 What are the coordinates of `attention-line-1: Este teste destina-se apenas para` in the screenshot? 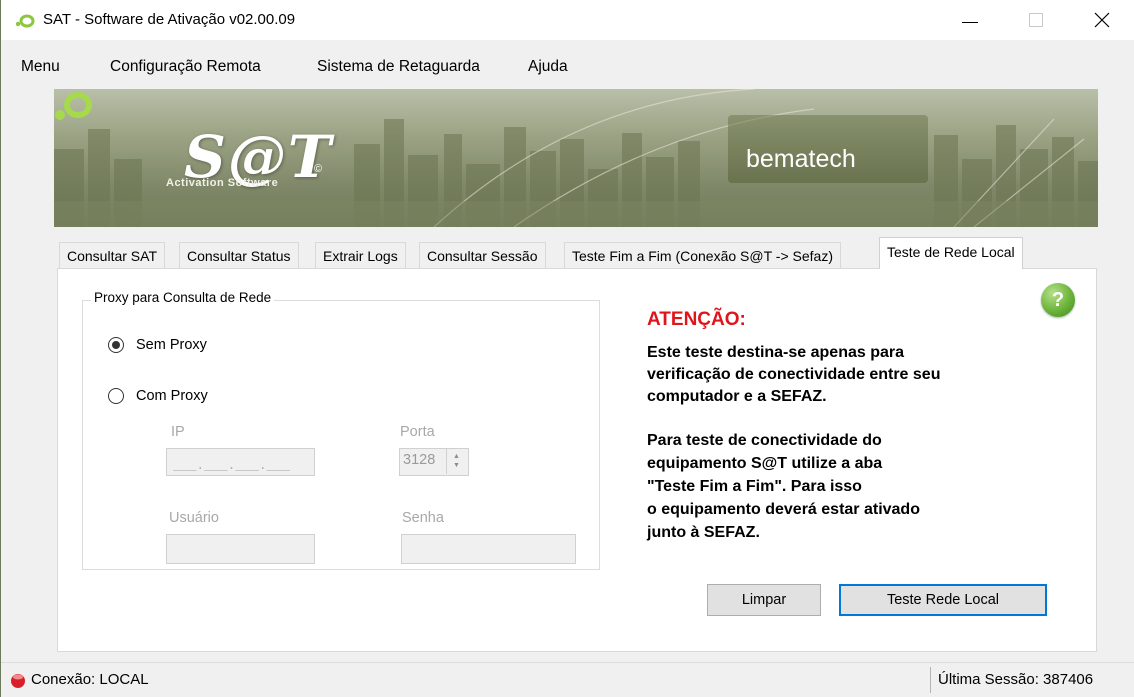 It's located at (776, 352).